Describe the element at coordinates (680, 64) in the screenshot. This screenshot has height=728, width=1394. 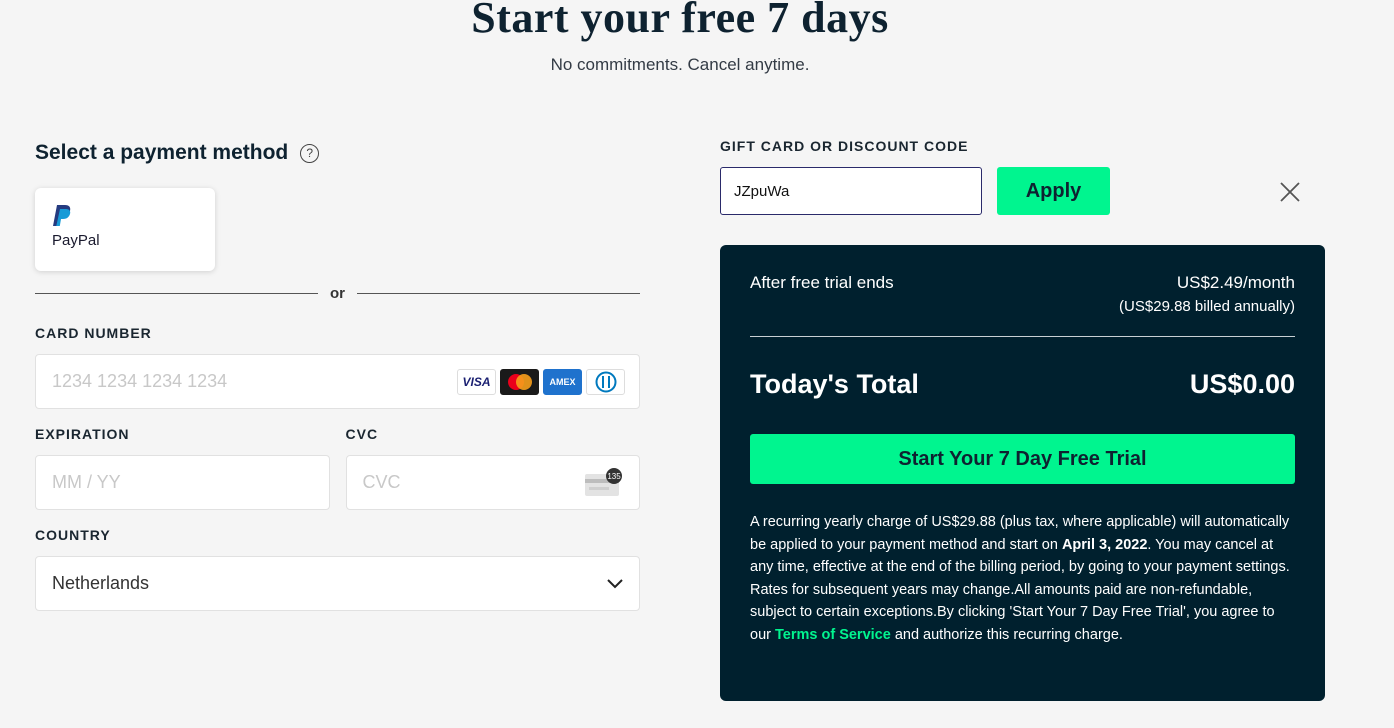
I see `page-subtitle: No commitments. Cancel anytime.` at that location.